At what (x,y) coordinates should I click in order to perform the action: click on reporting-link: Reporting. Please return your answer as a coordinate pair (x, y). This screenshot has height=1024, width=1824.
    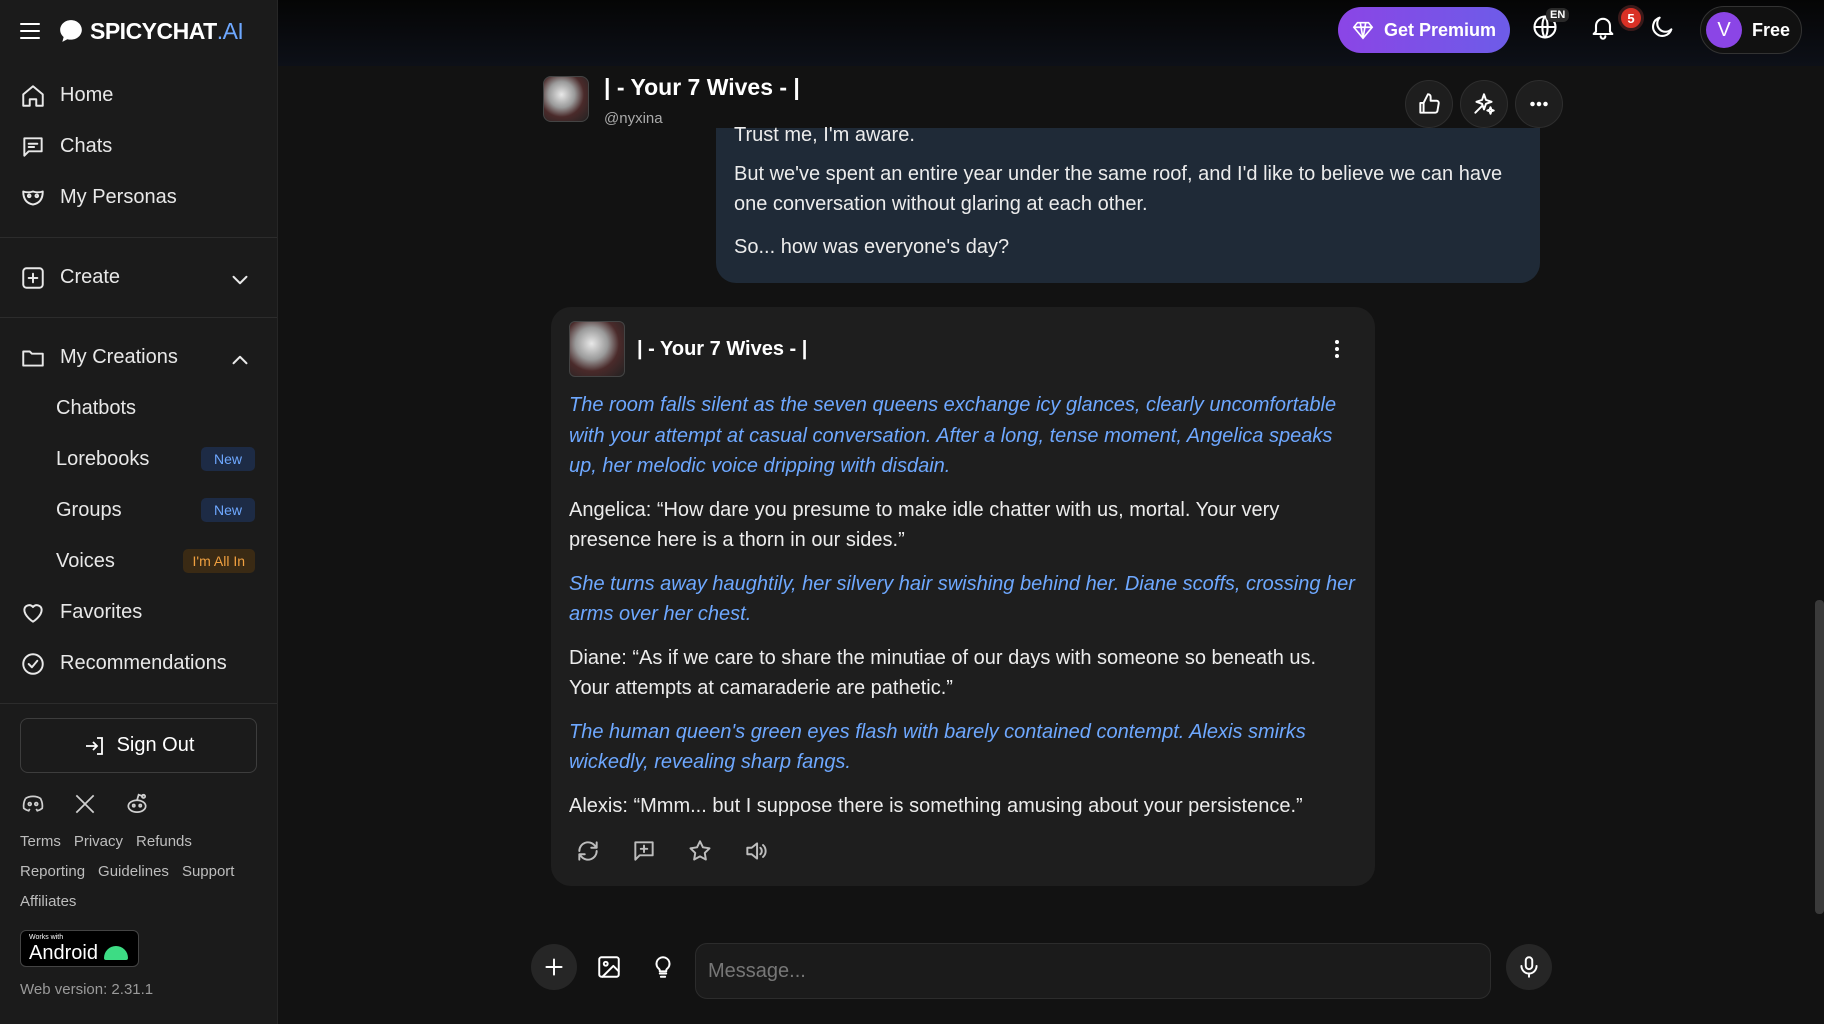
    Looking at the image, I should click on (52, 871).